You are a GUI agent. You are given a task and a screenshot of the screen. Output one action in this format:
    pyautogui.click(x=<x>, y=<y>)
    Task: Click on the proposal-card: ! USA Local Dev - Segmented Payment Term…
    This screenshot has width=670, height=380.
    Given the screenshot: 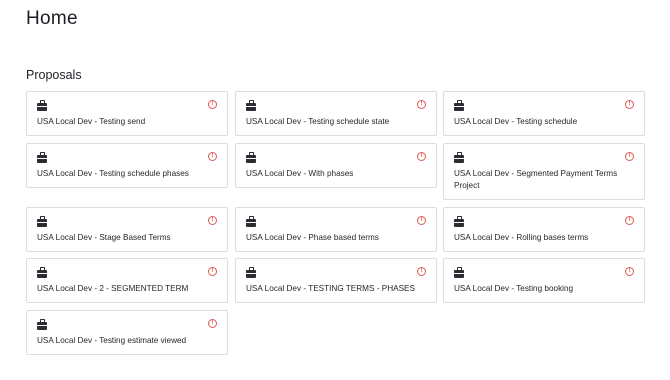 What is the action you would take?
    pyautogui.click(x=544, y=171)
    